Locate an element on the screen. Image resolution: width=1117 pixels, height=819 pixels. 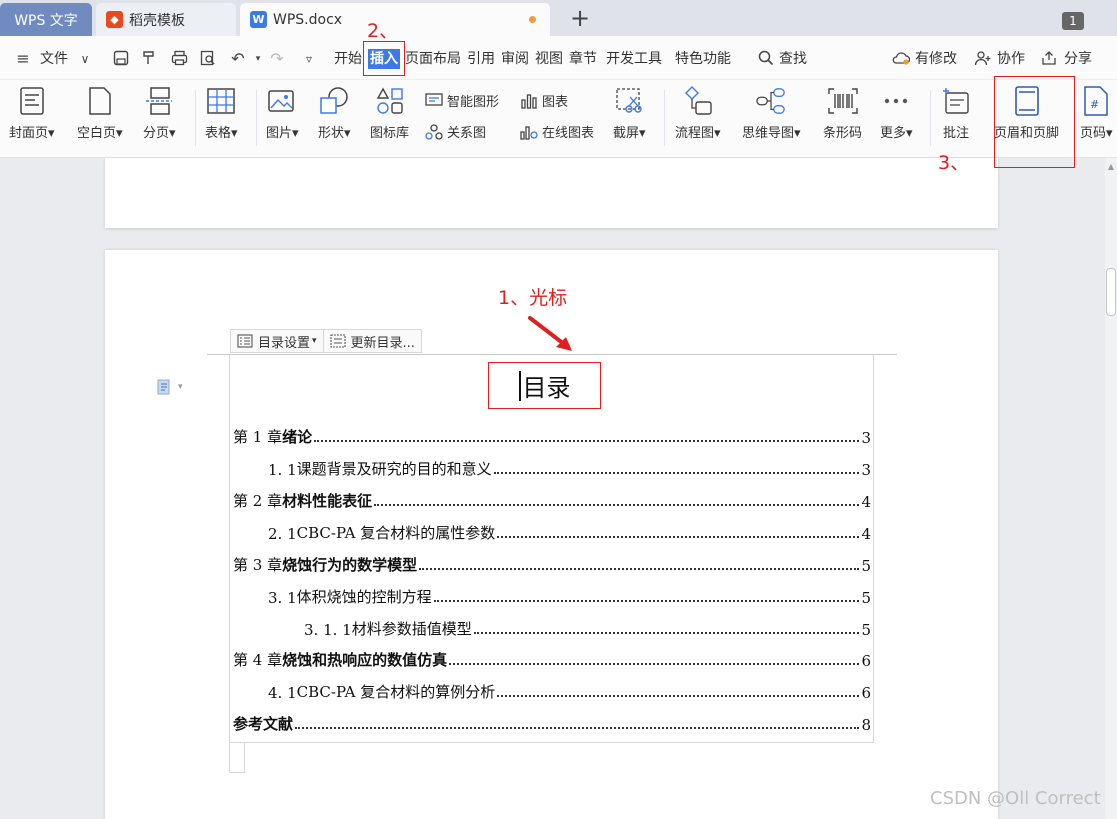
find-button: 查找 is located at coordinates (793, 59).